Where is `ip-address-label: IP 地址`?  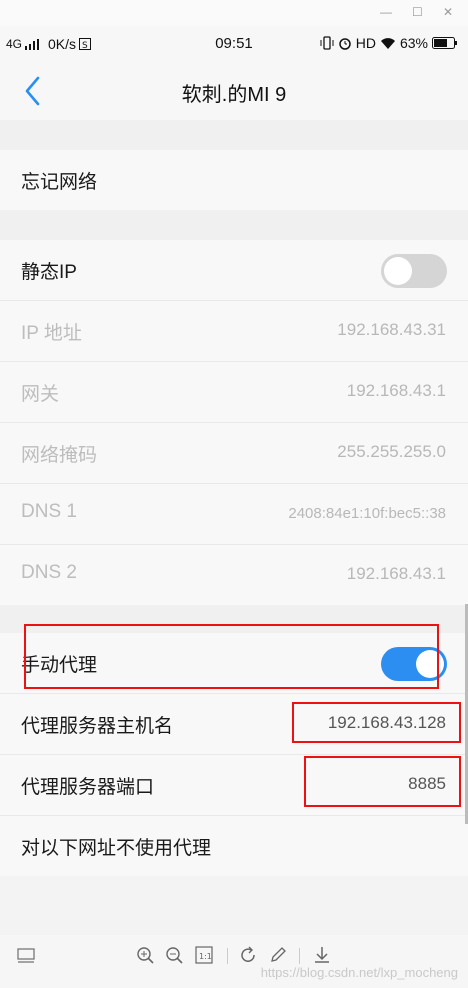 ip-address-label: IP 地址 is located at coordinates (51, 333).